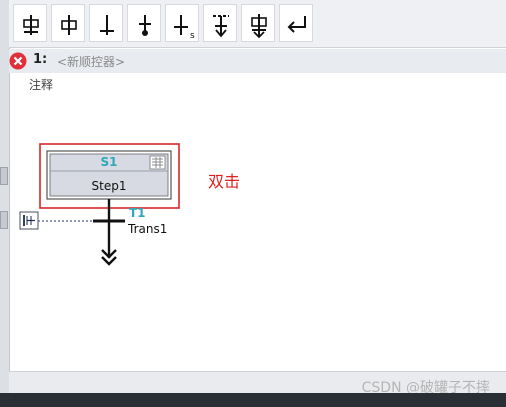  I want to click on transition-number: T1, so click(137, 213).